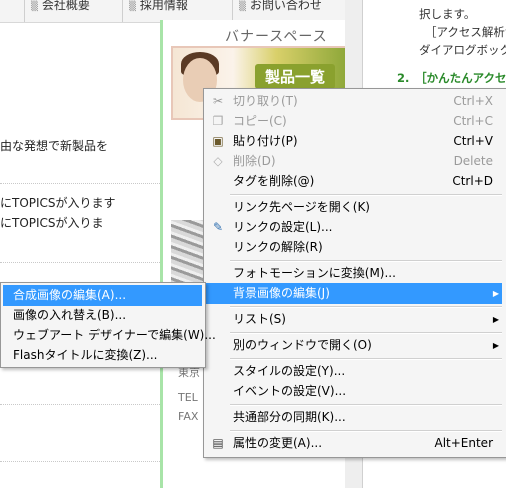 Image resolution: width=506 pixels, height=488 pixels. I want to click on help-text-line: ［アクセス解析サ, so click(465, 32).